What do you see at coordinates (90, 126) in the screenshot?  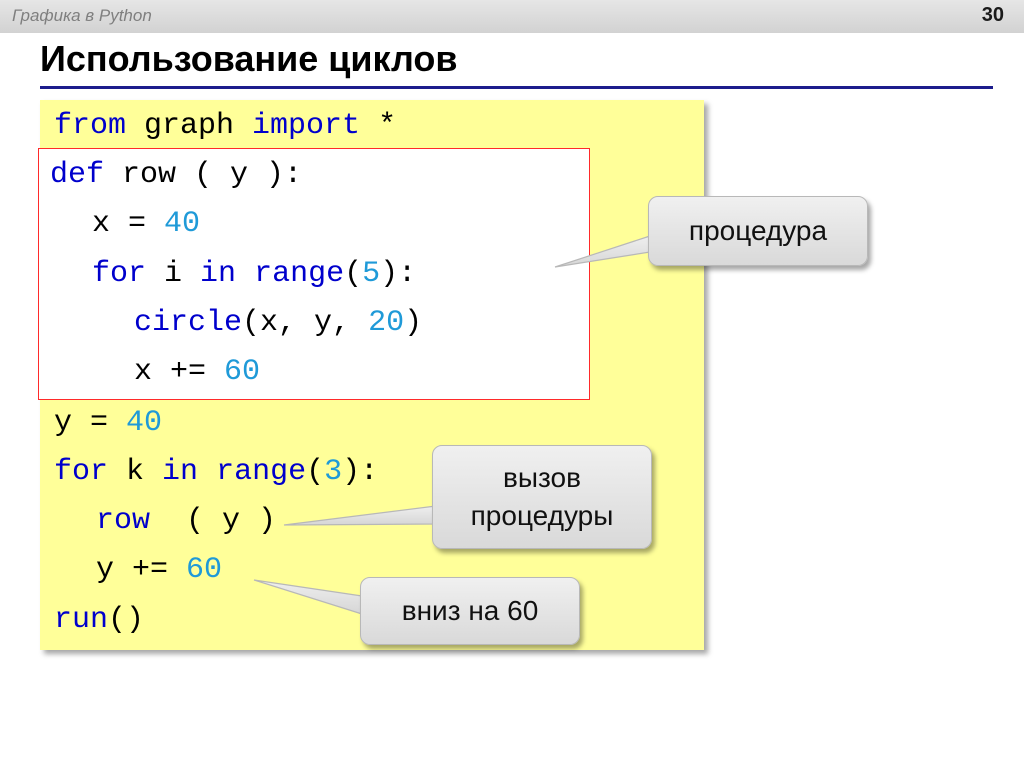 I see `keyword: from` at bounding box center [90, 126].